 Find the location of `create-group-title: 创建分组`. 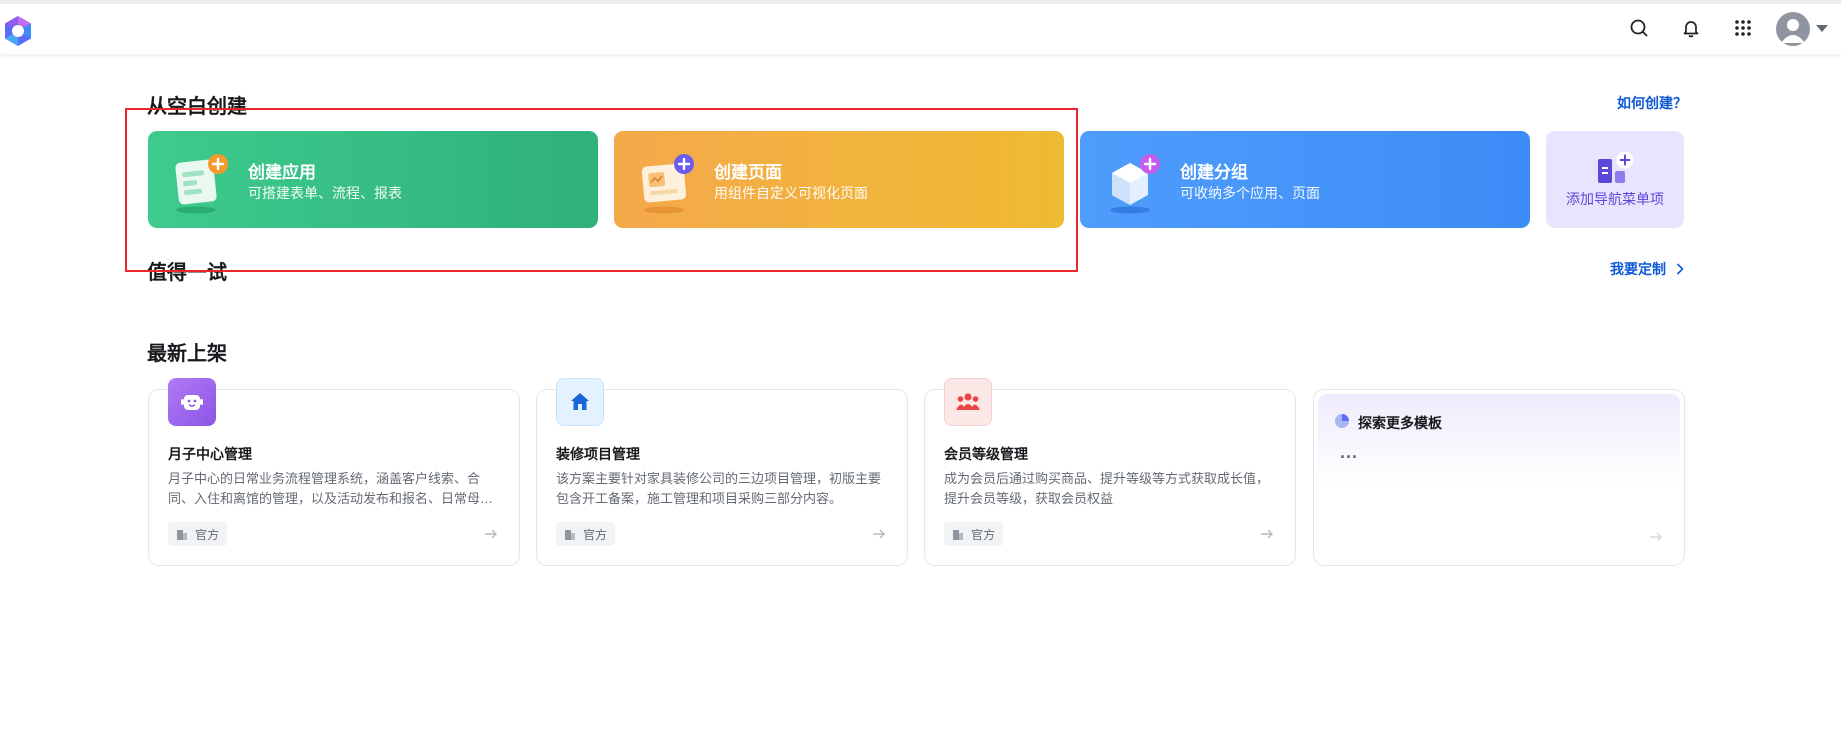

create-group-title: 创建分组 is located at coordinates (1214, 172).